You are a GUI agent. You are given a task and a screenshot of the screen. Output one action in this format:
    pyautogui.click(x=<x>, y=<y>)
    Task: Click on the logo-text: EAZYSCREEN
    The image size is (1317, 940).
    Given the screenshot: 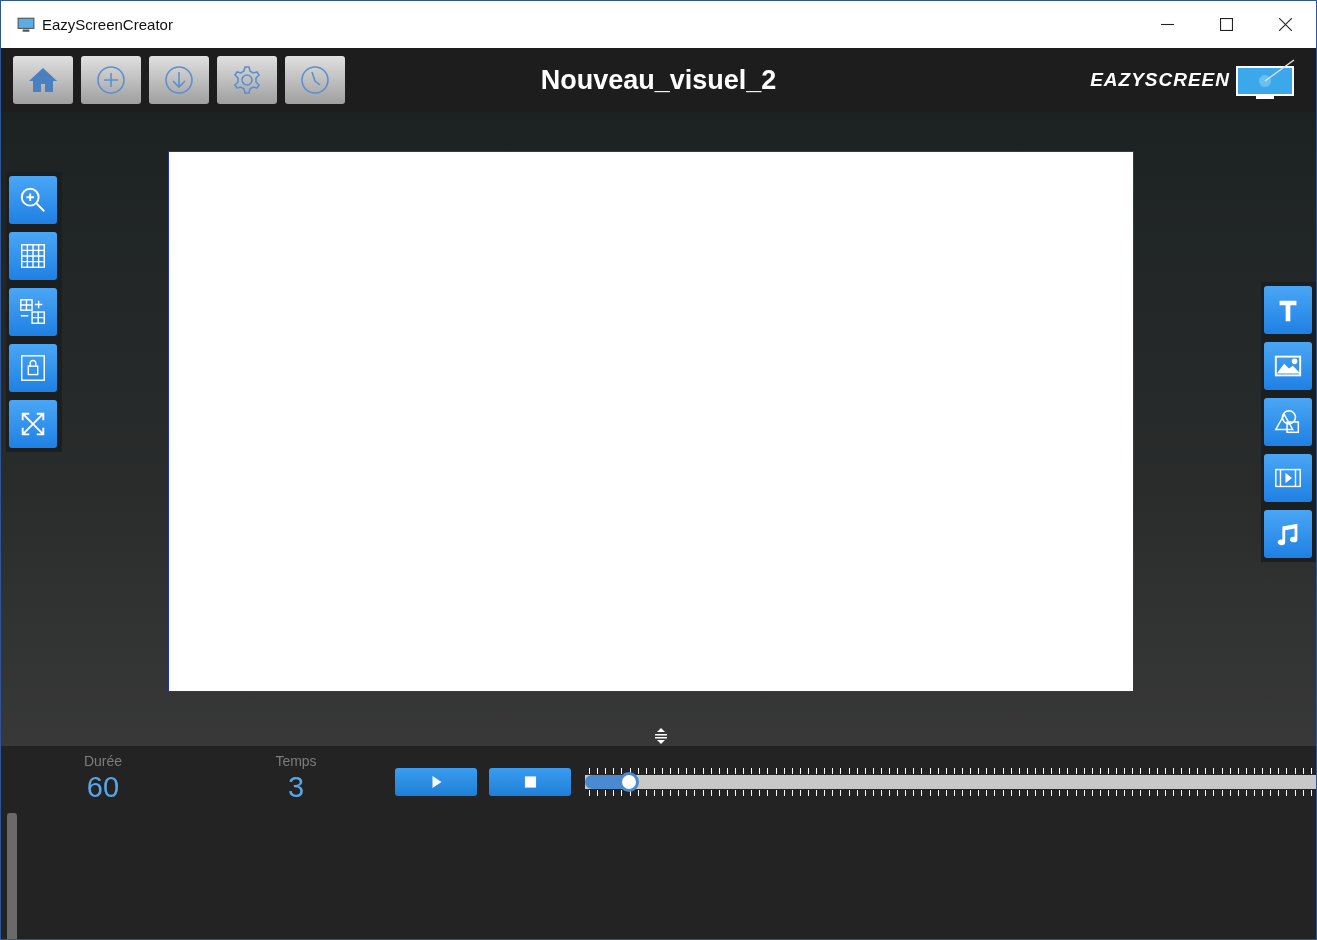 What is the action you would take?
    pyautogui.click(x=1160, y=80)
    